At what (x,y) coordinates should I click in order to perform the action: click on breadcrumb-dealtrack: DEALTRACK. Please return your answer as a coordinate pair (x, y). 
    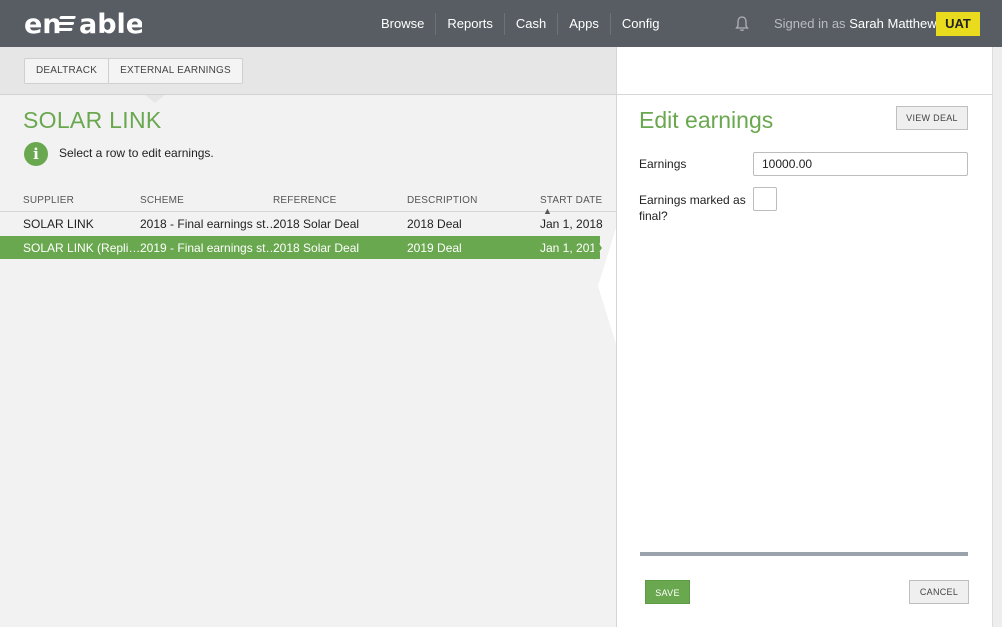
    Looking at the image, I should click on (66, 71).